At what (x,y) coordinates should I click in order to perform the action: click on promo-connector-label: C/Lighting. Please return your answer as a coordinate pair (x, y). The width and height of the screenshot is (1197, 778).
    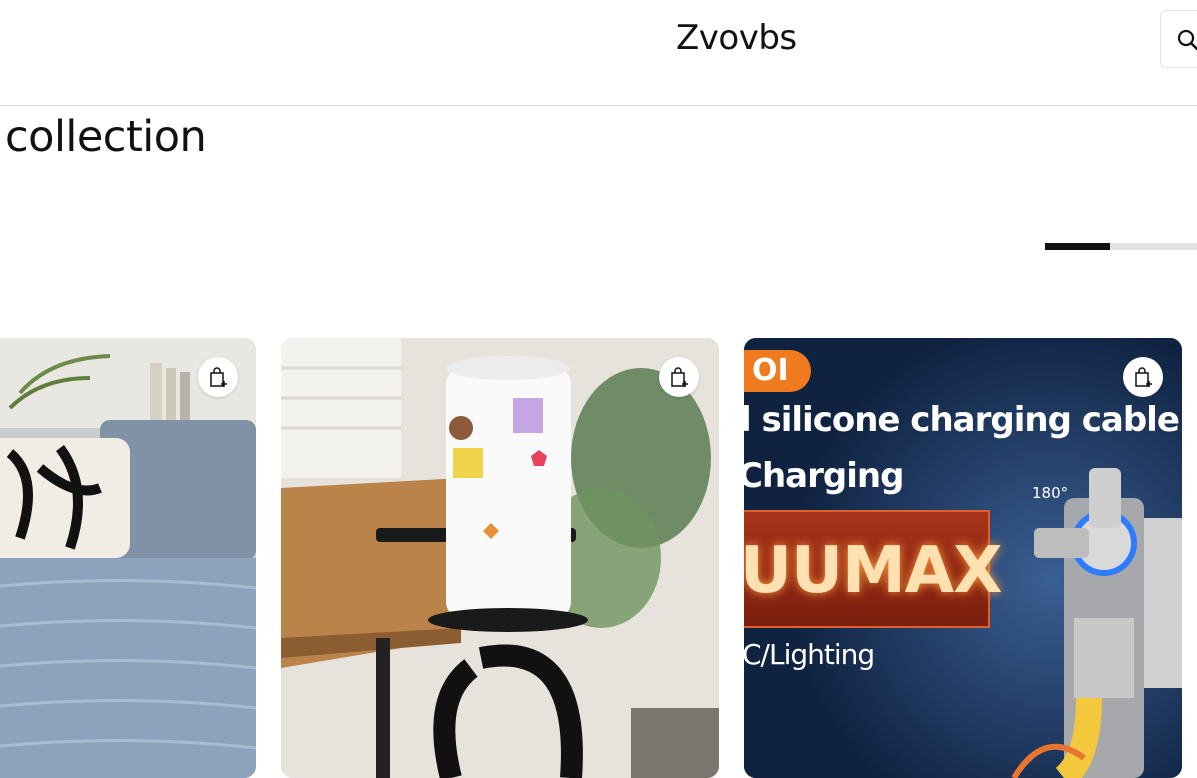
    Looking at the image, I should click on (809, 654).